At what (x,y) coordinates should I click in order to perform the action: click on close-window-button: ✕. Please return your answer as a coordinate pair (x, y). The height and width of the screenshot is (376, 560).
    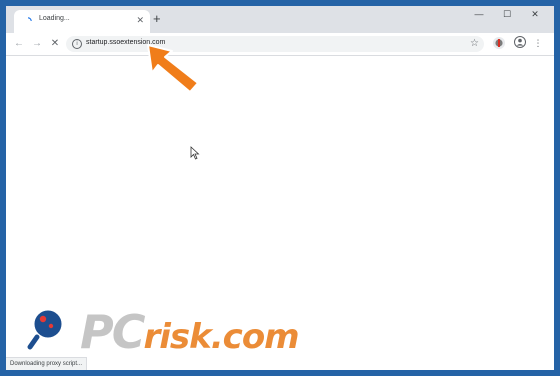
    Looking at the image, I should click on (535, 14).